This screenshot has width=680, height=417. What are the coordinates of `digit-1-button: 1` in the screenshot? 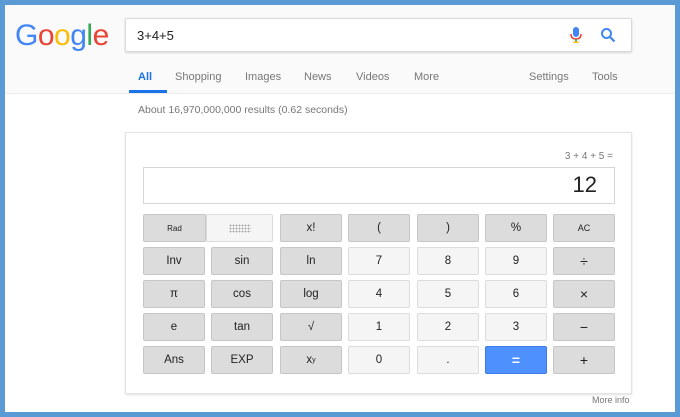 It's located at (379, 327).